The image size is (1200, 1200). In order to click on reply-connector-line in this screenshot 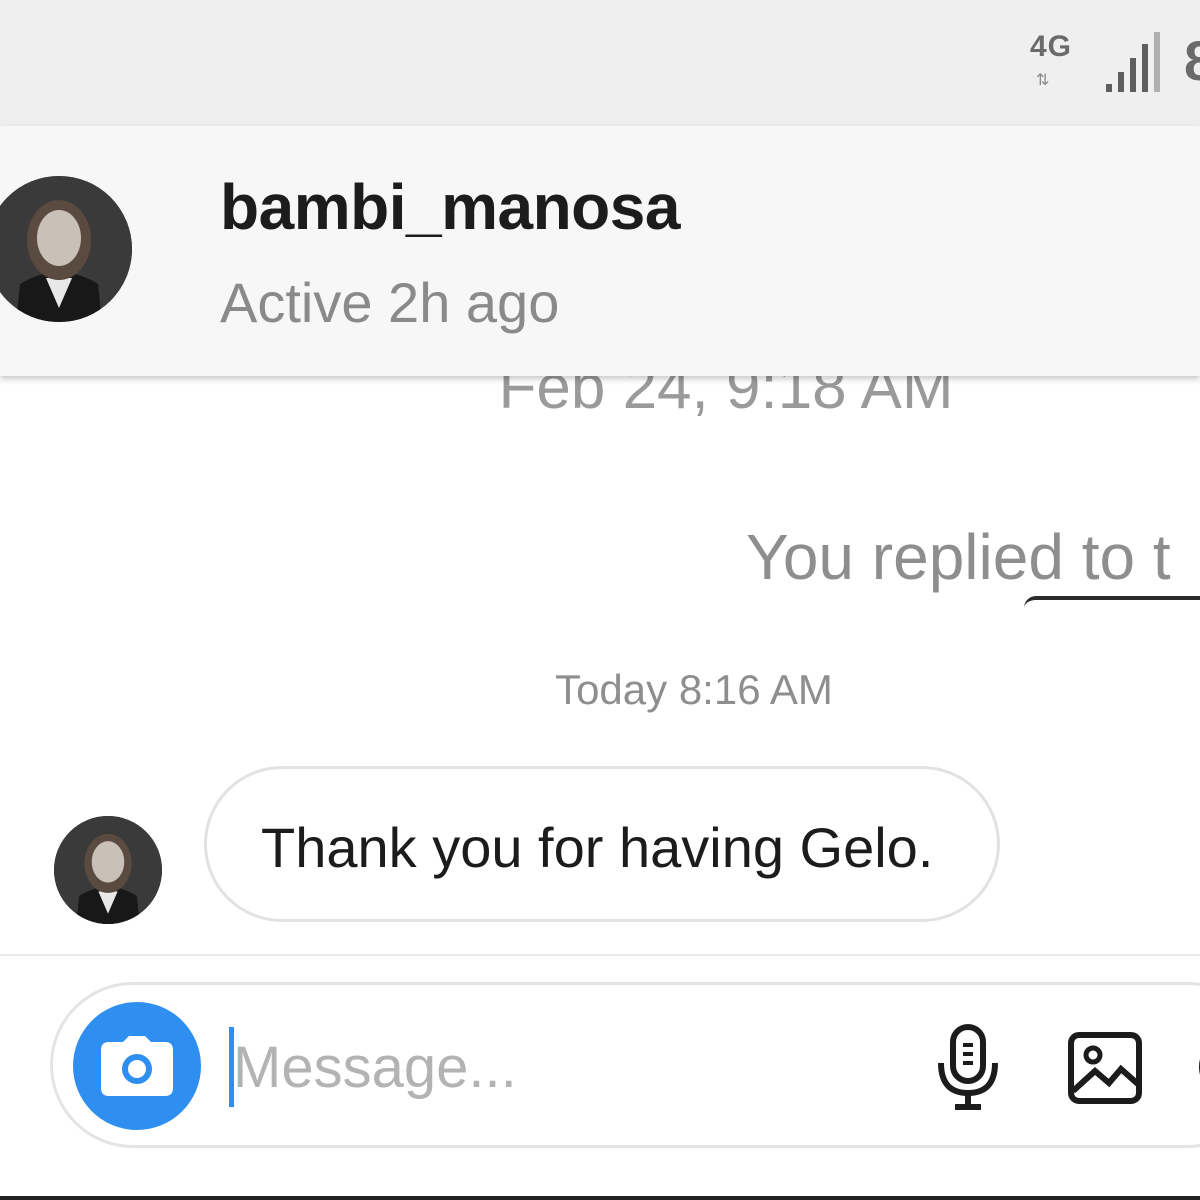, I will do `click(1112, 602)`.